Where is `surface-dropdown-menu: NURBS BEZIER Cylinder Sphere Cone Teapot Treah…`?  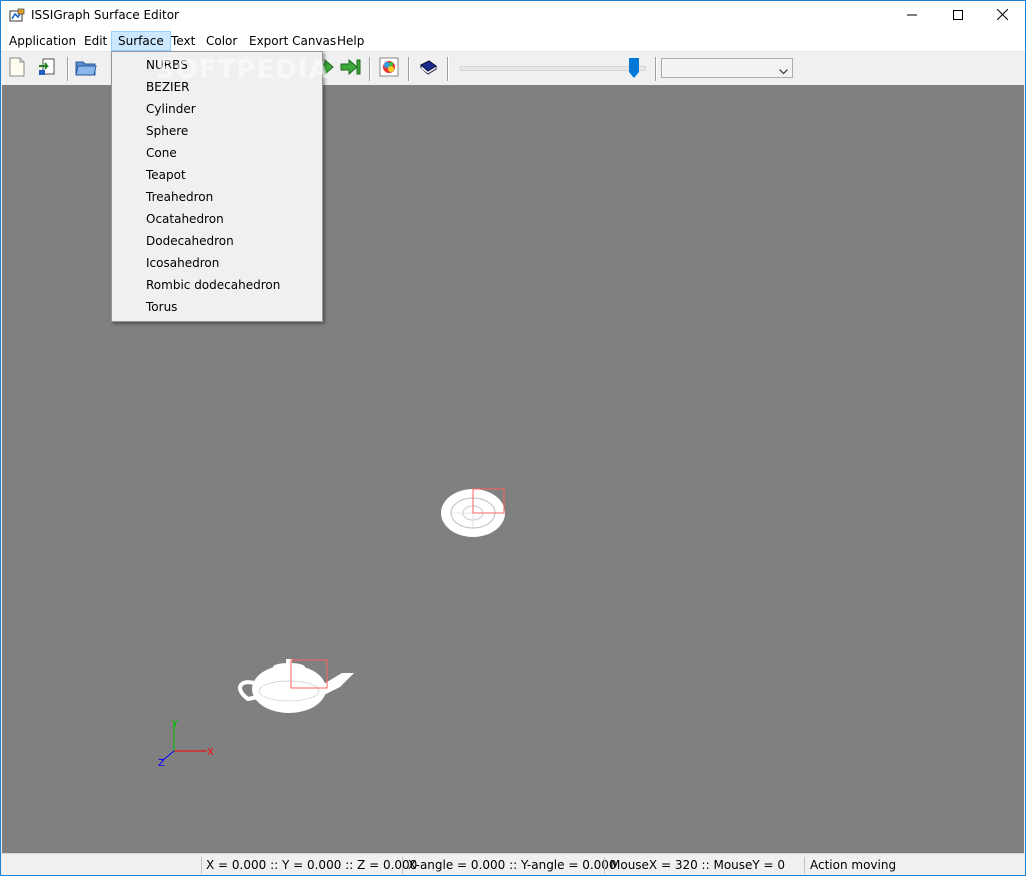 surface-dropdown-menu: NURBS BEZIER Cylinder Sphere Cone Teapot Treah… is located at coordinates (217, 186).